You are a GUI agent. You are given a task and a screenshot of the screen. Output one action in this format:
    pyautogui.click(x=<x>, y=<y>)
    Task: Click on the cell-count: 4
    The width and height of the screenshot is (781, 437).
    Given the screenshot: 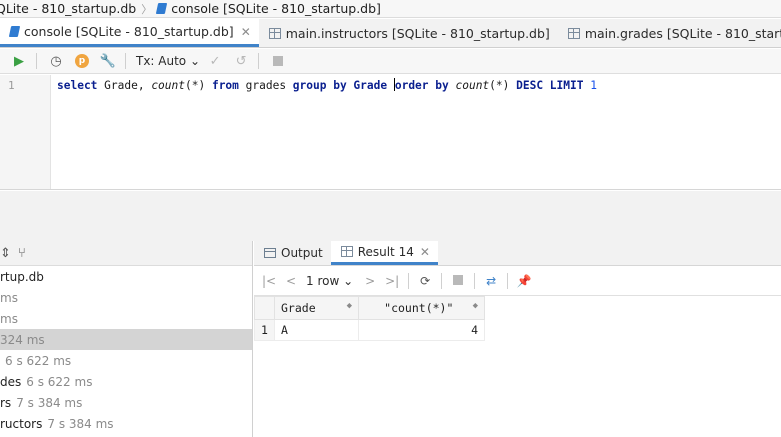 What is the action you would take?
    pyautogui.click(x=421, y=330)
    